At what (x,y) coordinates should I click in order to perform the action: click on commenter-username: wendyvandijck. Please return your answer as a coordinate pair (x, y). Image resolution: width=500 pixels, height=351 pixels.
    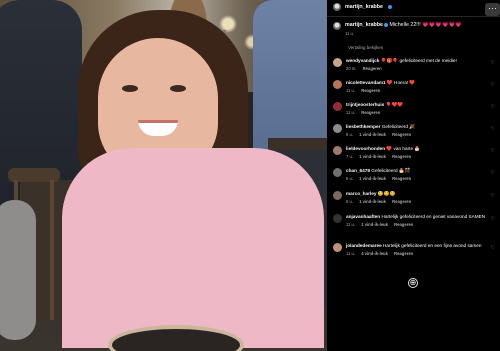
    Looking at the image, I should click on (362, 60).